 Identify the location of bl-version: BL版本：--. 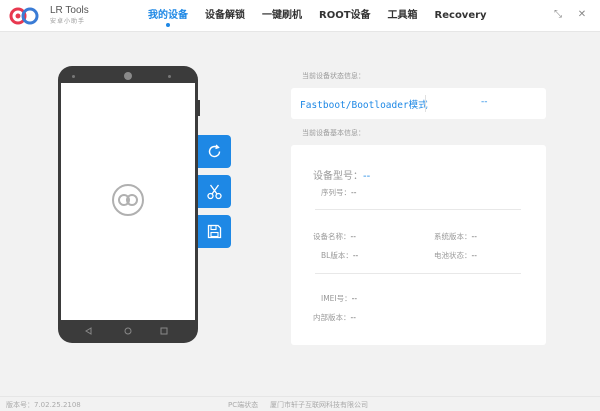
(339, 255).